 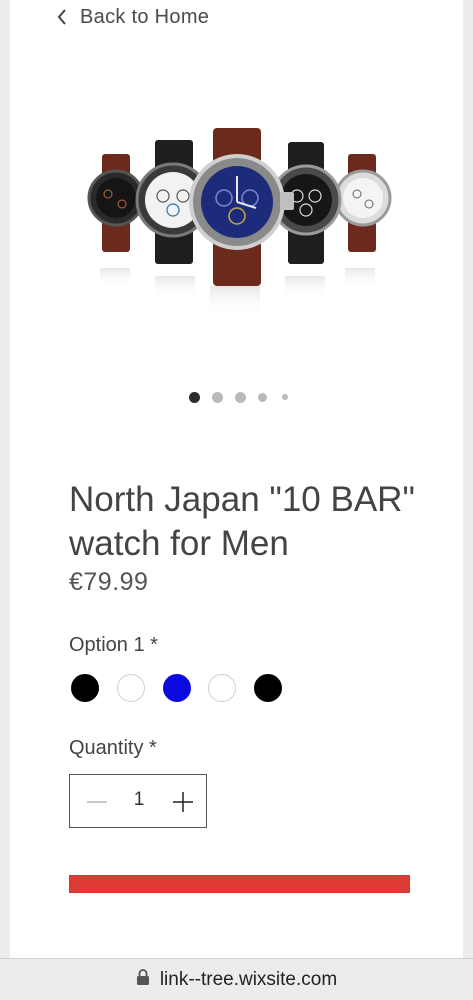 What do you see at coordinates (62, 17) in the screenshot?
I see `chevron-left-icon` at bounding box center [62, 17].